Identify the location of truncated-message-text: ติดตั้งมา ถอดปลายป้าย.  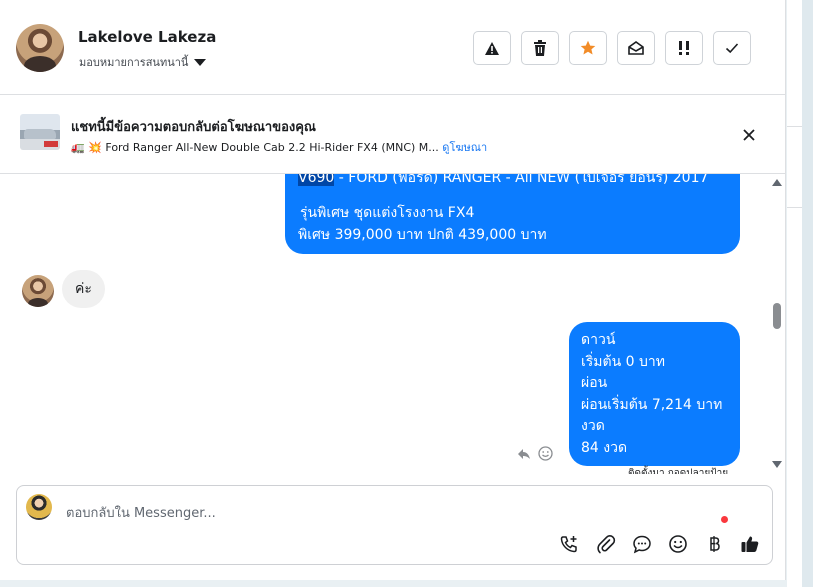
(678, 471).